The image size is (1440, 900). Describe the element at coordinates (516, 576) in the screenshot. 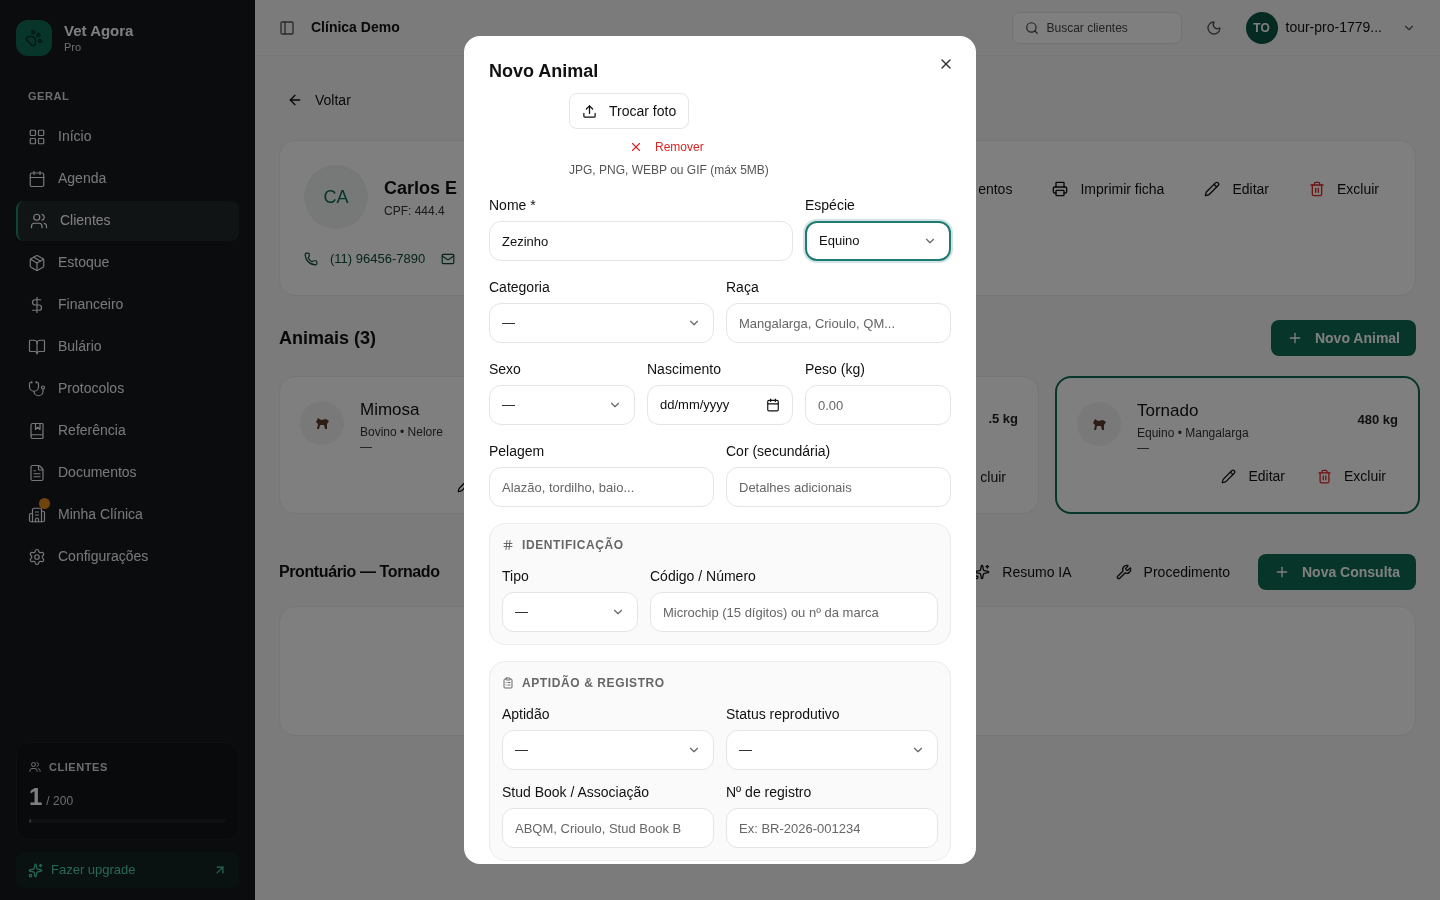

I see `field-label: Tipo` at that location.